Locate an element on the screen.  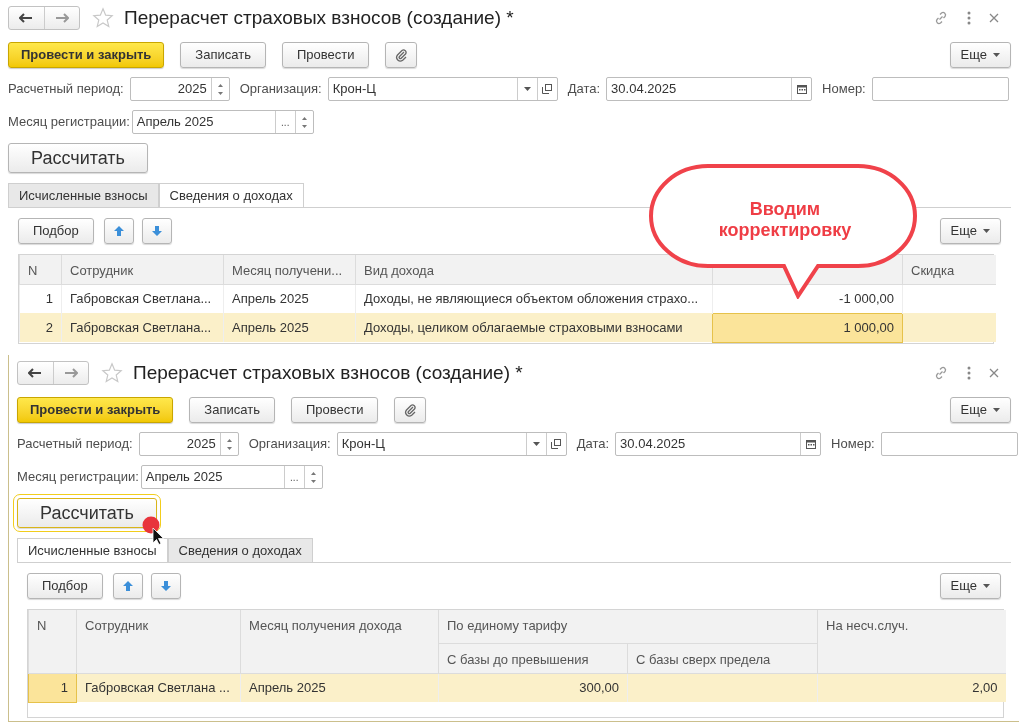
column-header: На несч.случ. is located at coordinates (911, 641).